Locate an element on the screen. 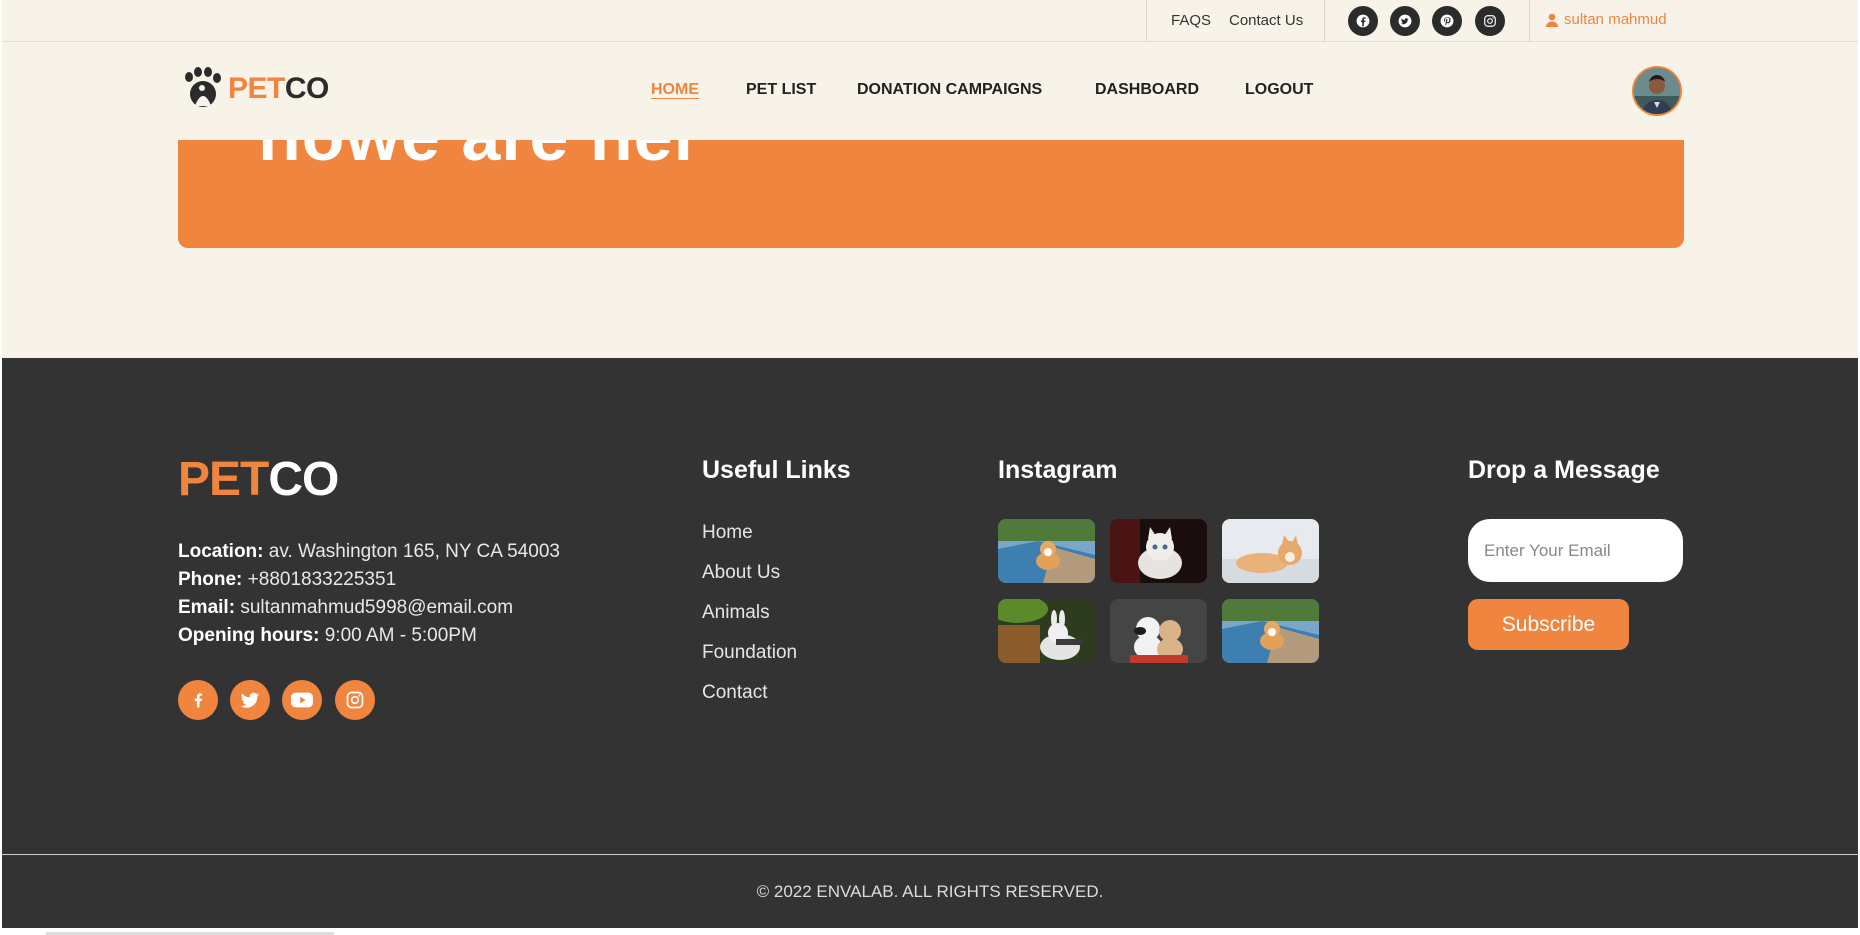 The height and width of the screenshot is (935, 1860). logo: PETCO is located at coordinates (254, 89).